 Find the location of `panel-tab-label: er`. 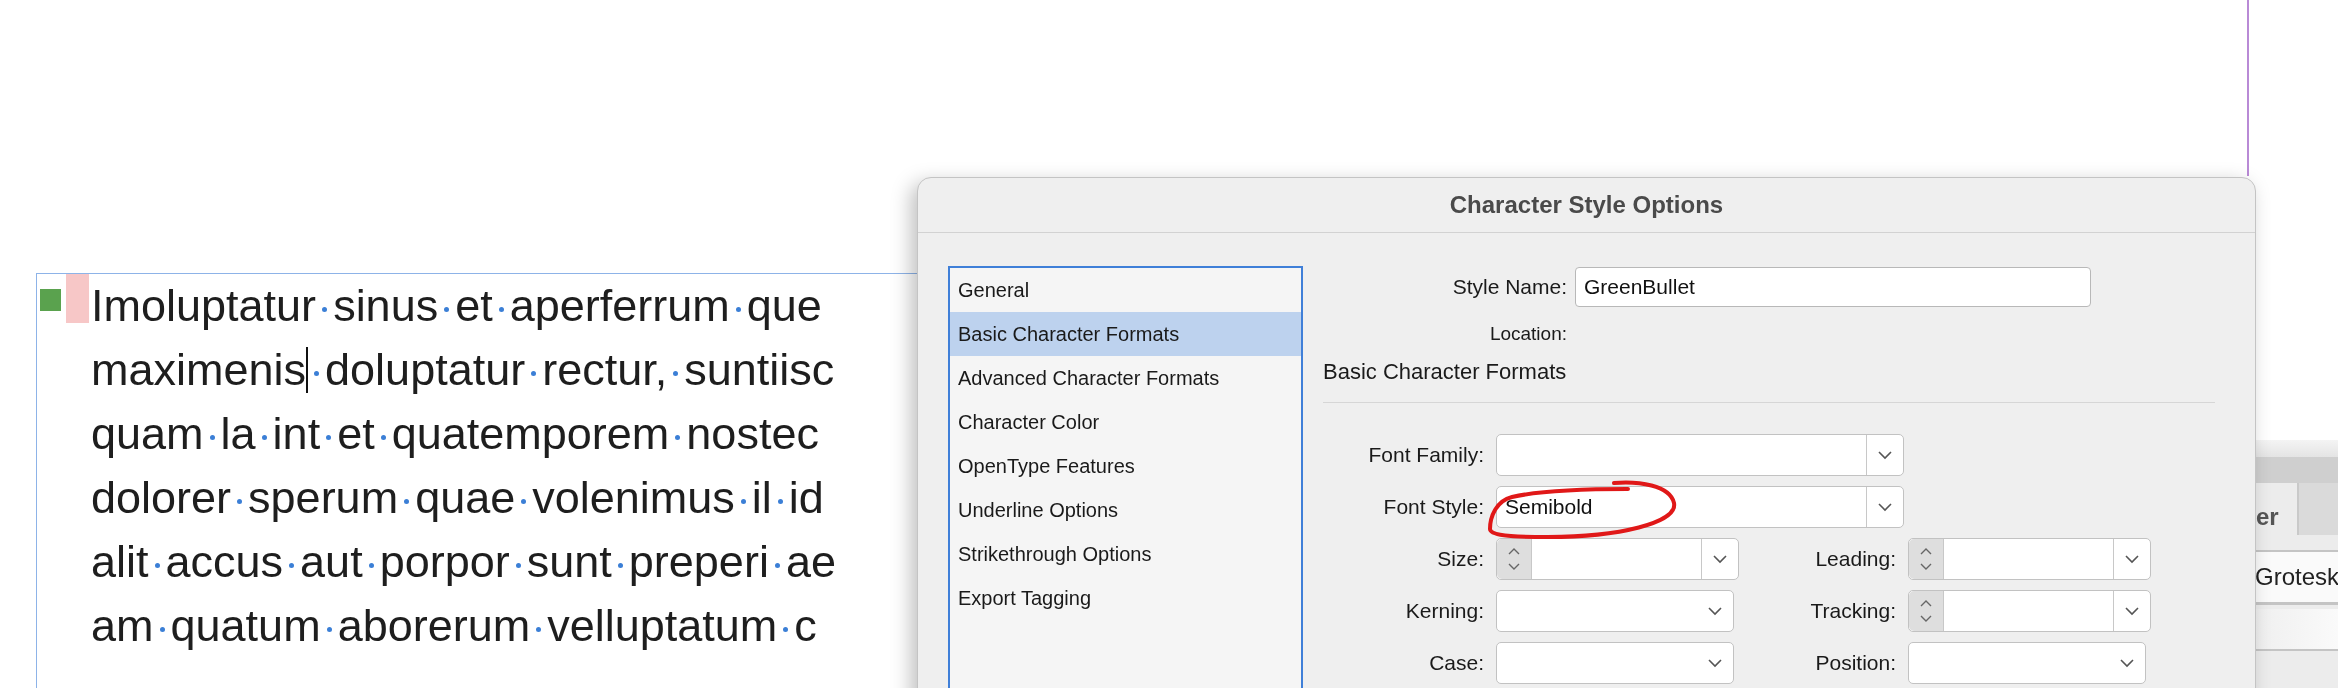

panel-tab-label: er is located at coordinates (2267, 516).